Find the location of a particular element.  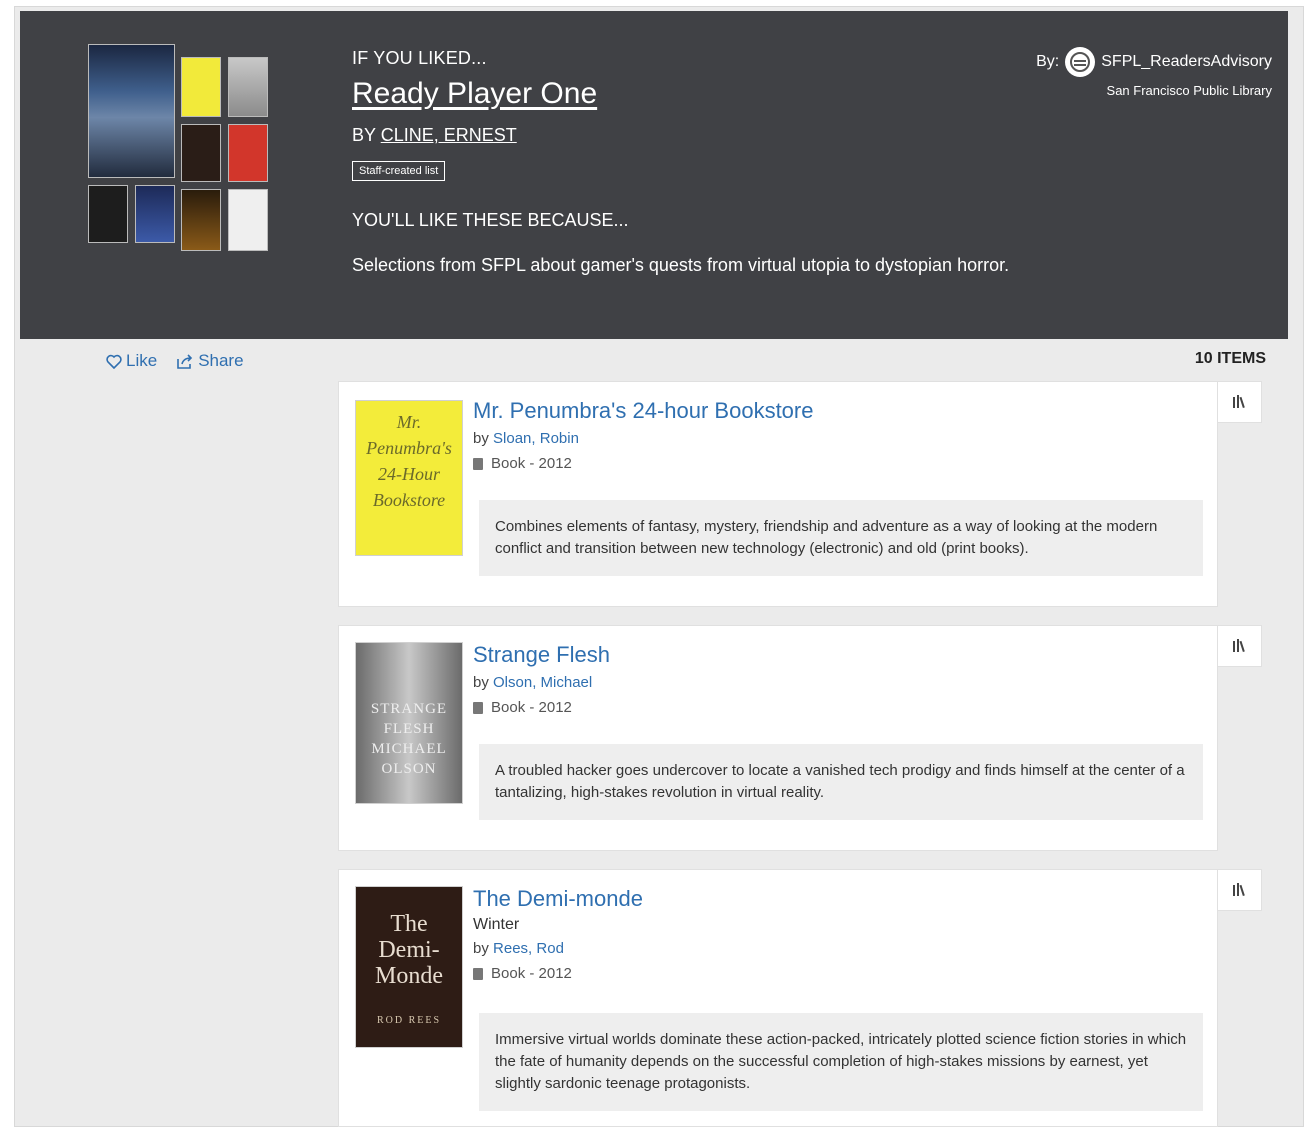

like-button: Like is located at coordinates (131, 361).